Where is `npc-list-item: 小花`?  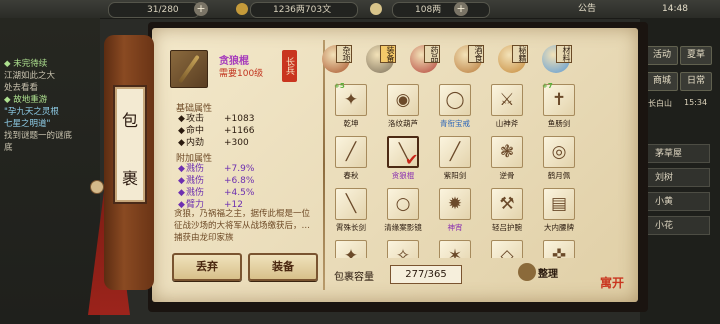 npc-list-item: 小花 is located at coordinates (678, 225).